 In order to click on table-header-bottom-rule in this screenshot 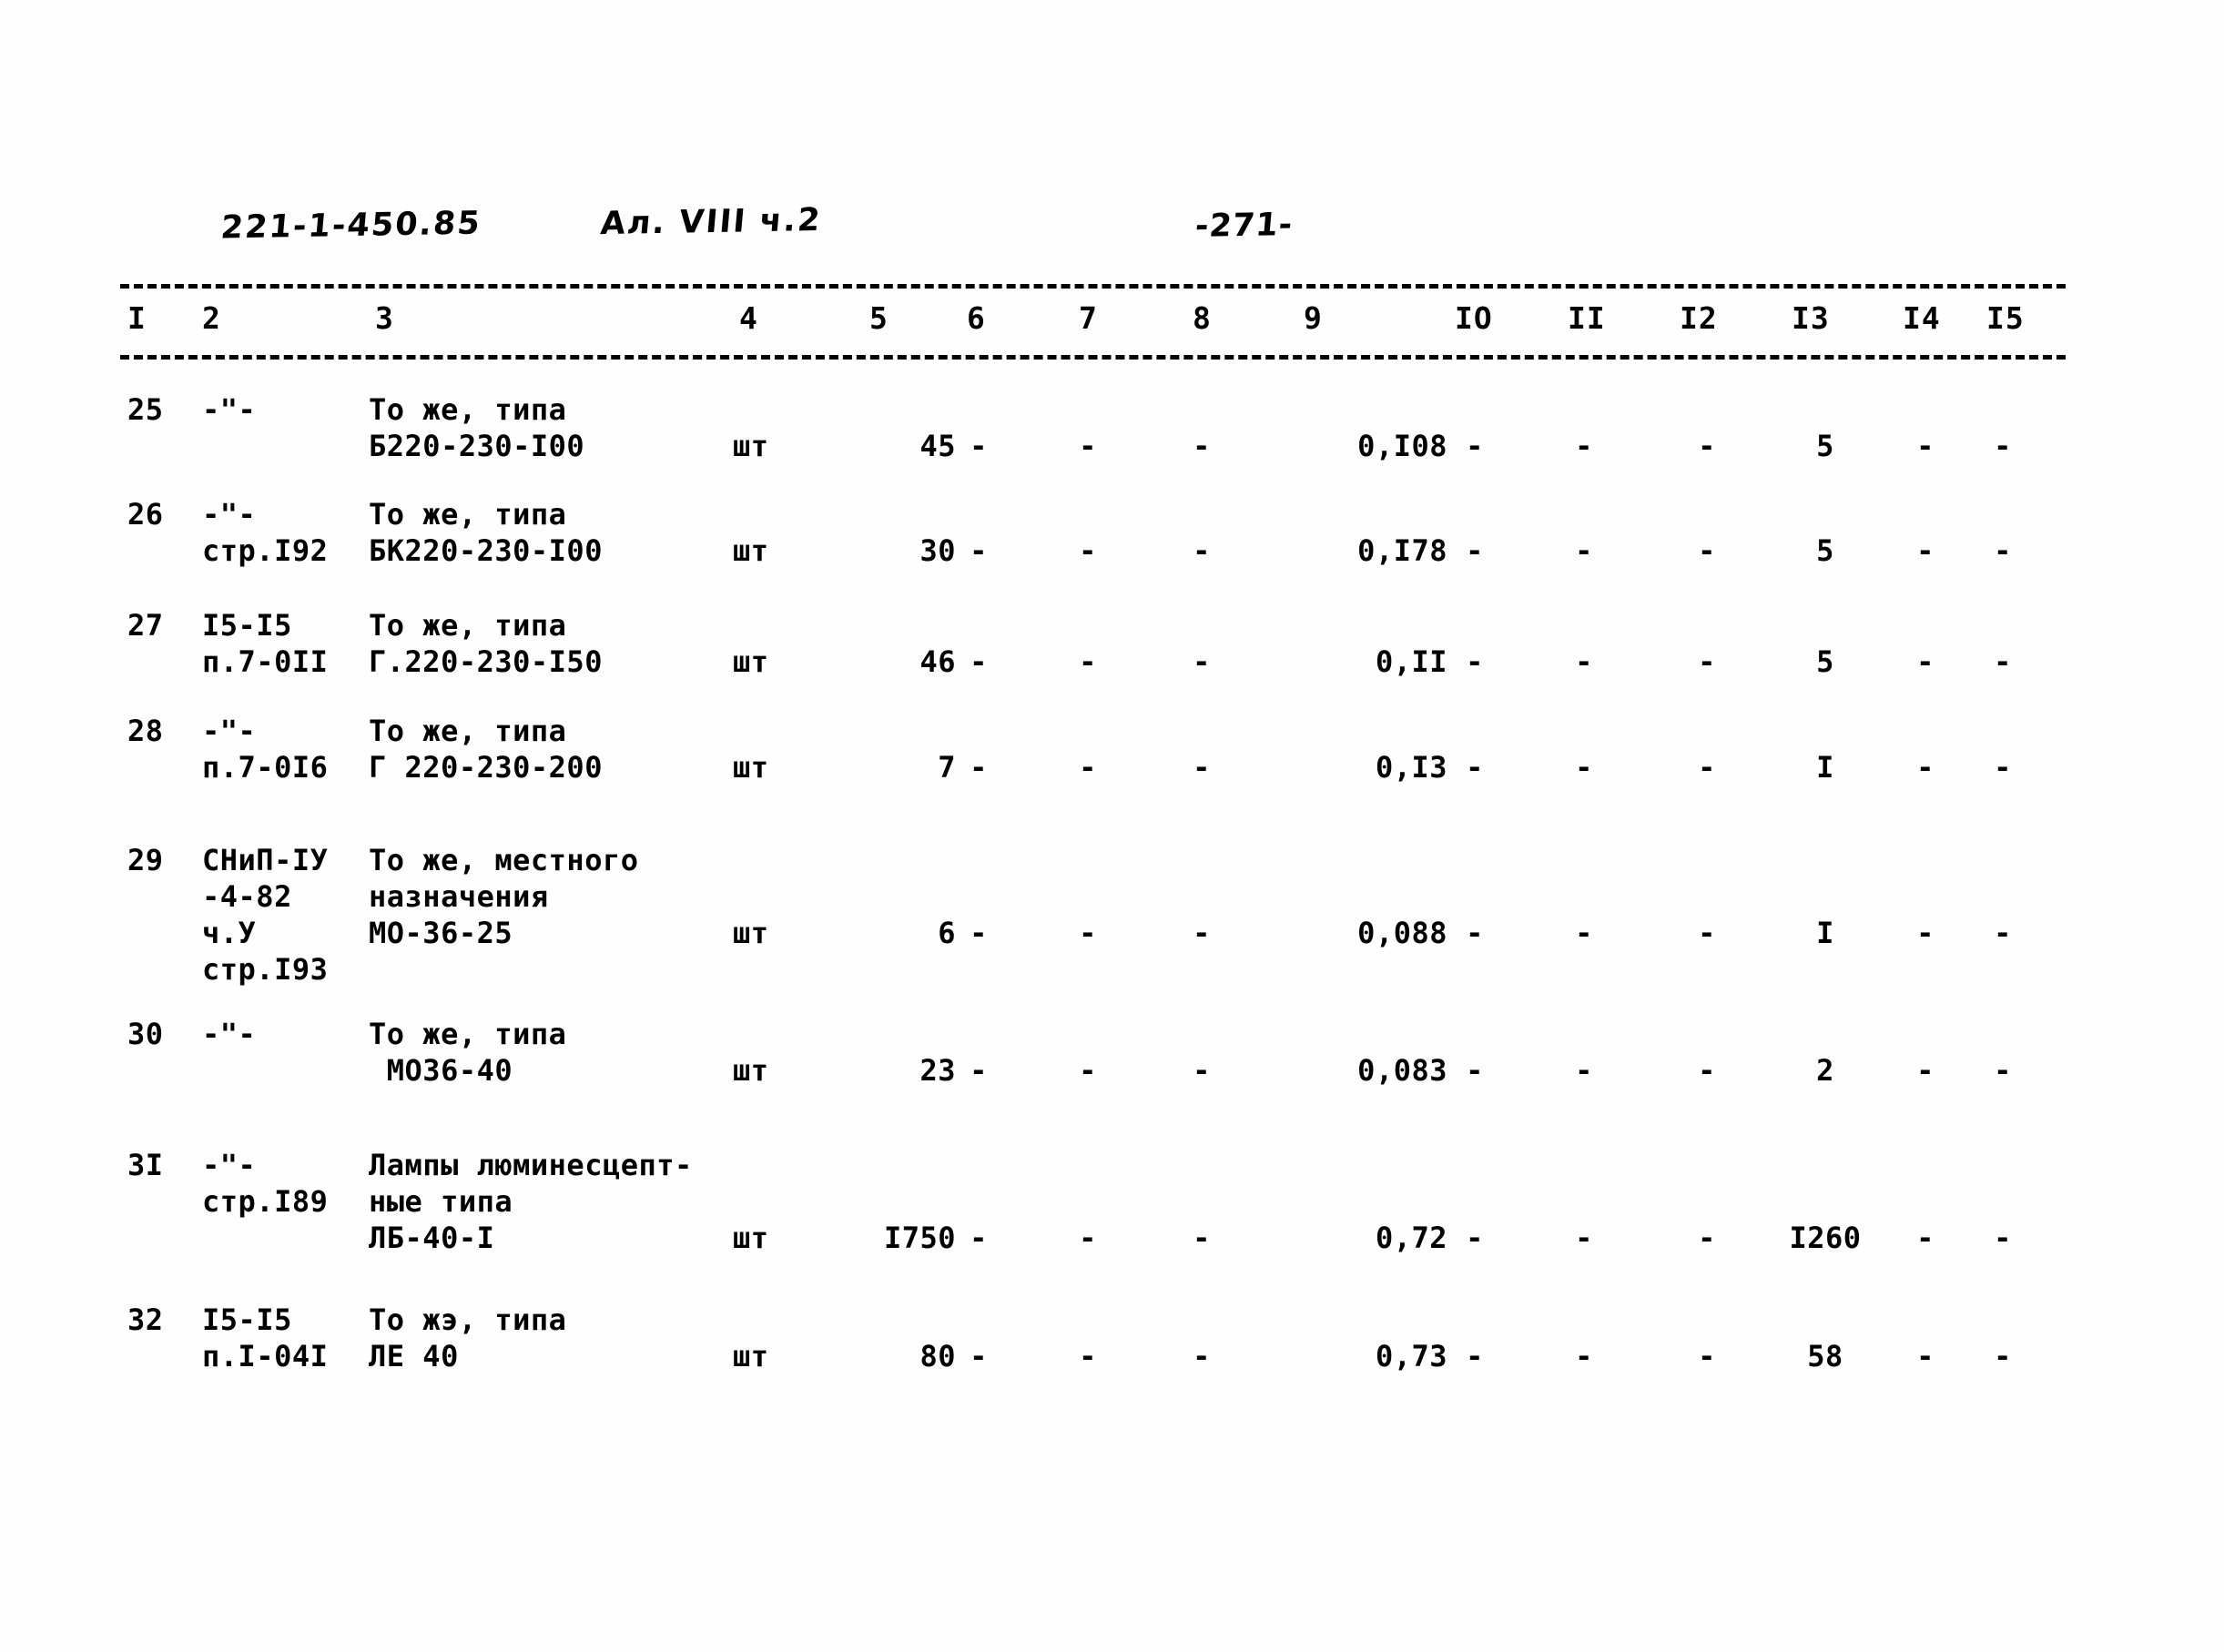, I will do `click(1093, 358)`.